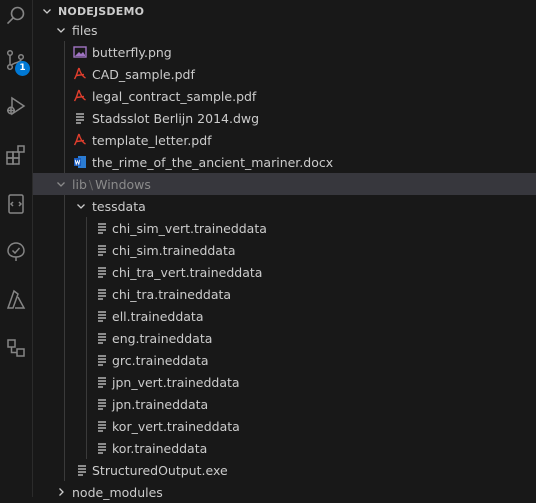  I want to click on folder-label: files, so click(85, 30).